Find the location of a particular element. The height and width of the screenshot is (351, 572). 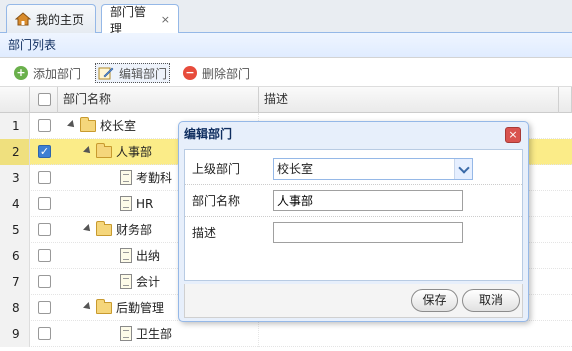

row-checkbox-checked: ✓ is located at coordinates (44, 151).